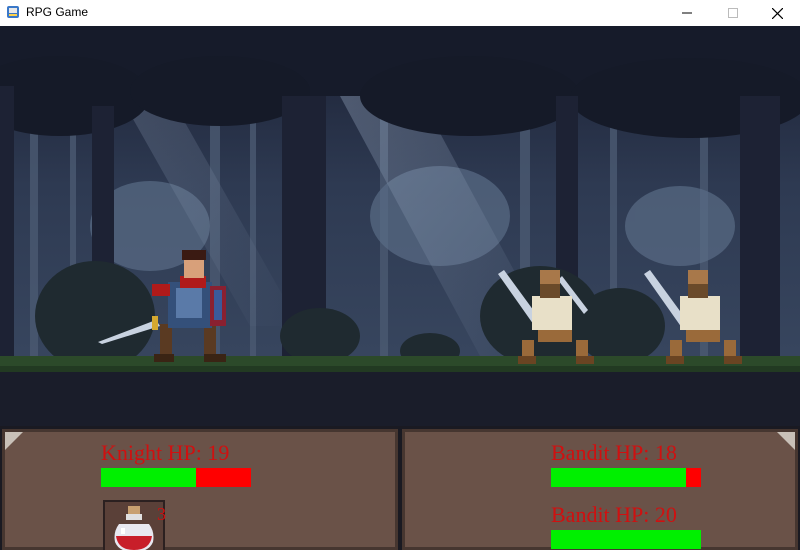  I want to click on knight-hp-fill, so click(148, 477).